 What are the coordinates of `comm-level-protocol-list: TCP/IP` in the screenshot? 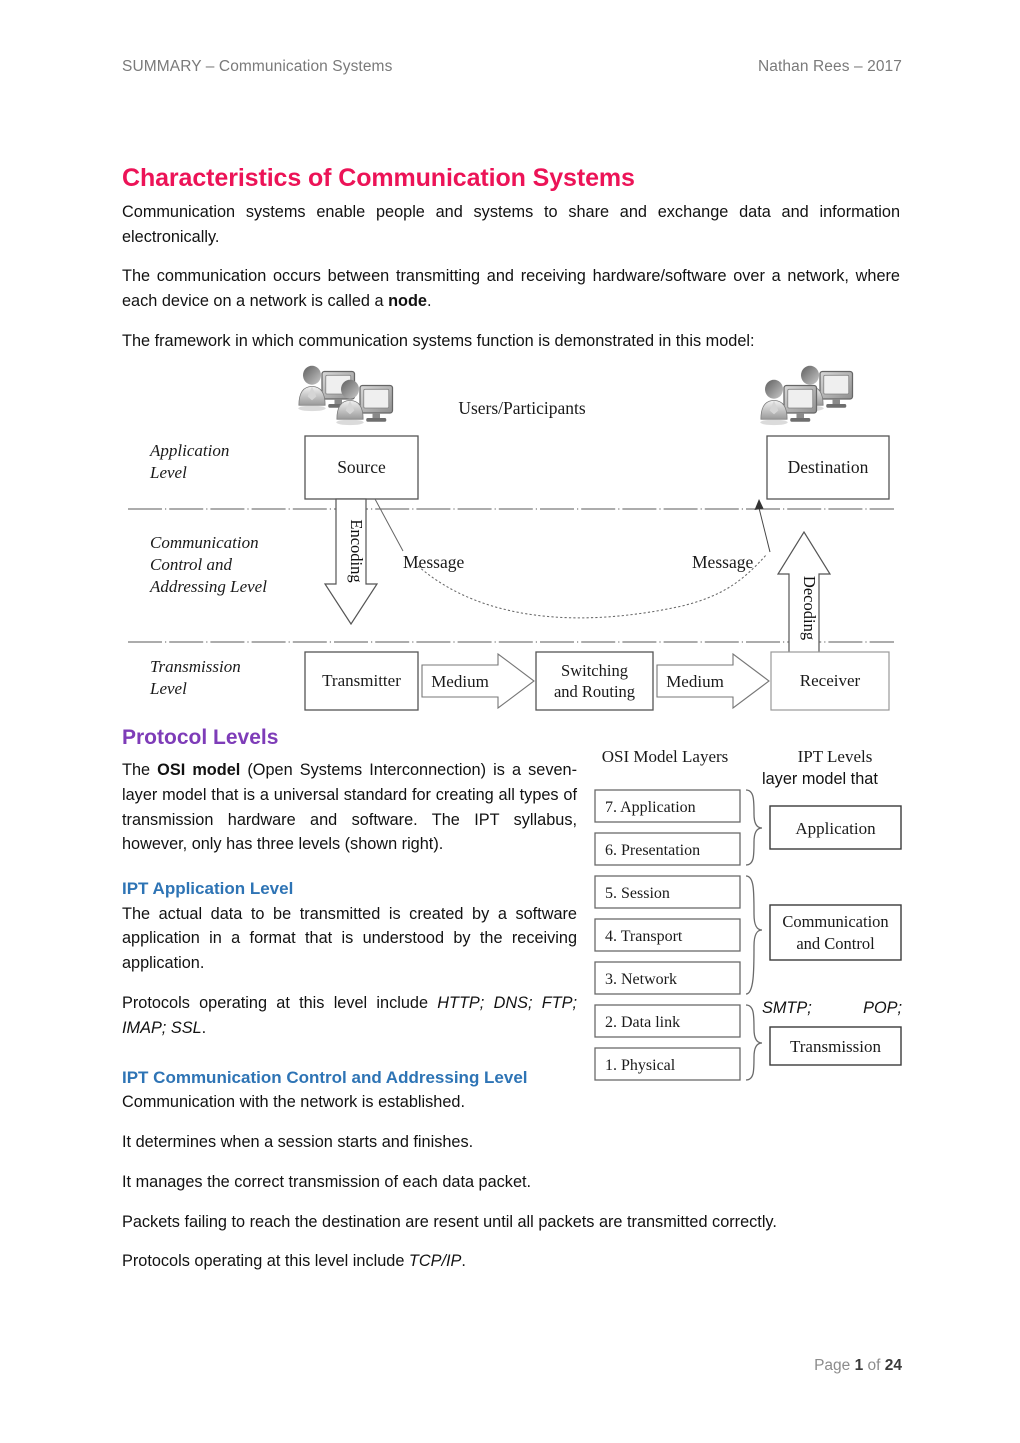 It's located at (435, 1261).